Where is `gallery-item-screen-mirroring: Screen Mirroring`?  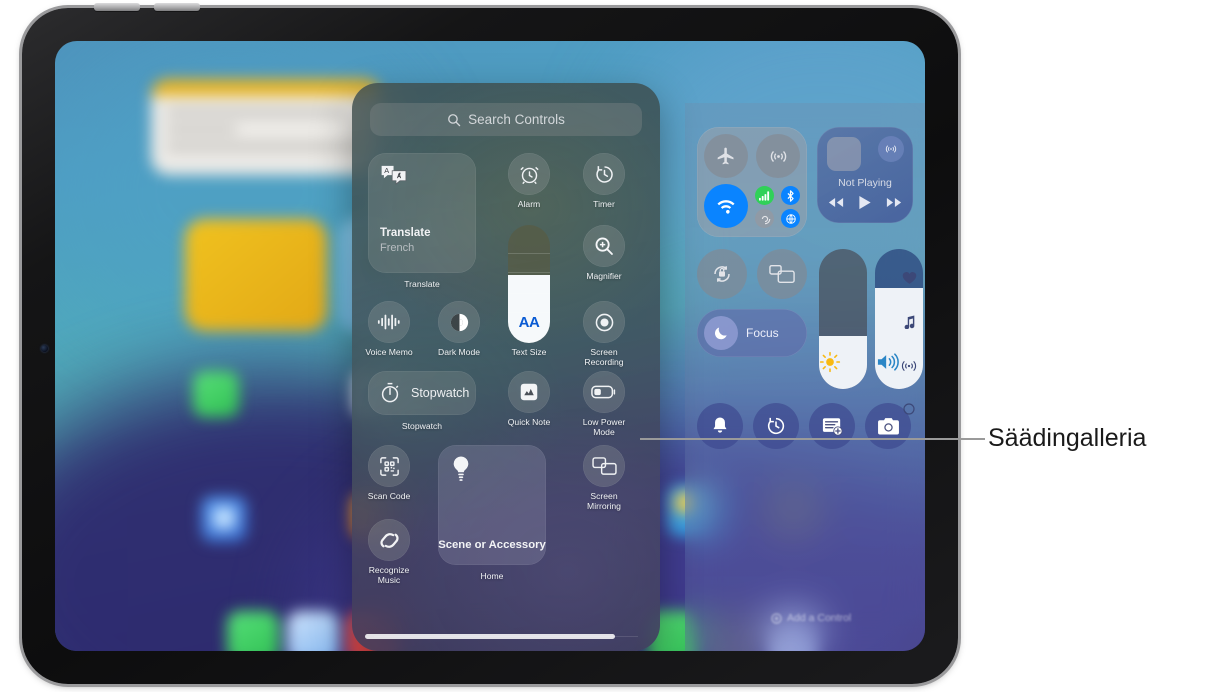
gallery-item-screen-mirroring: Screen Mirroring is located at coordinates (604, 478).